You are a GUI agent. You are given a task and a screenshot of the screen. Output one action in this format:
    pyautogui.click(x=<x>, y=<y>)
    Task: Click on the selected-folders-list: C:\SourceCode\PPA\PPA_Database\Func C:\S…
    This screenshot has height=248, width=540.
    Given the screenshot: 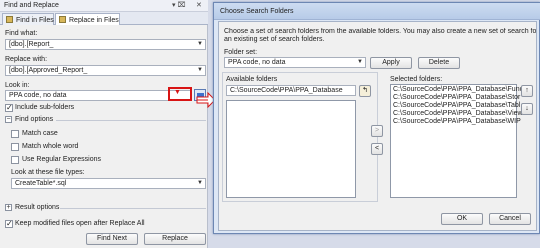 What is the action you would take?
    pyautogui.click(x=456, y=141)
    